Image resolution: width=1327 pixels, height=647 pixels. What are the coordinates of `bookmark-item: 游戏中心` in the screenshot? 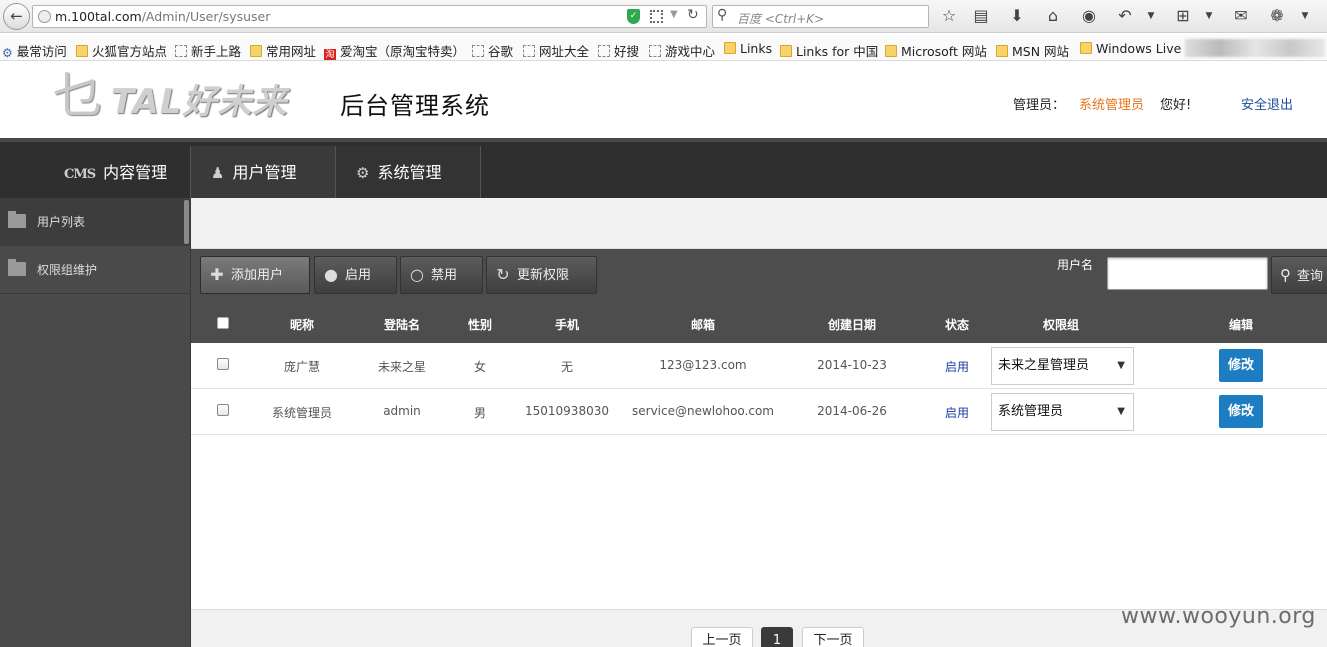 It's located at (682, 50).